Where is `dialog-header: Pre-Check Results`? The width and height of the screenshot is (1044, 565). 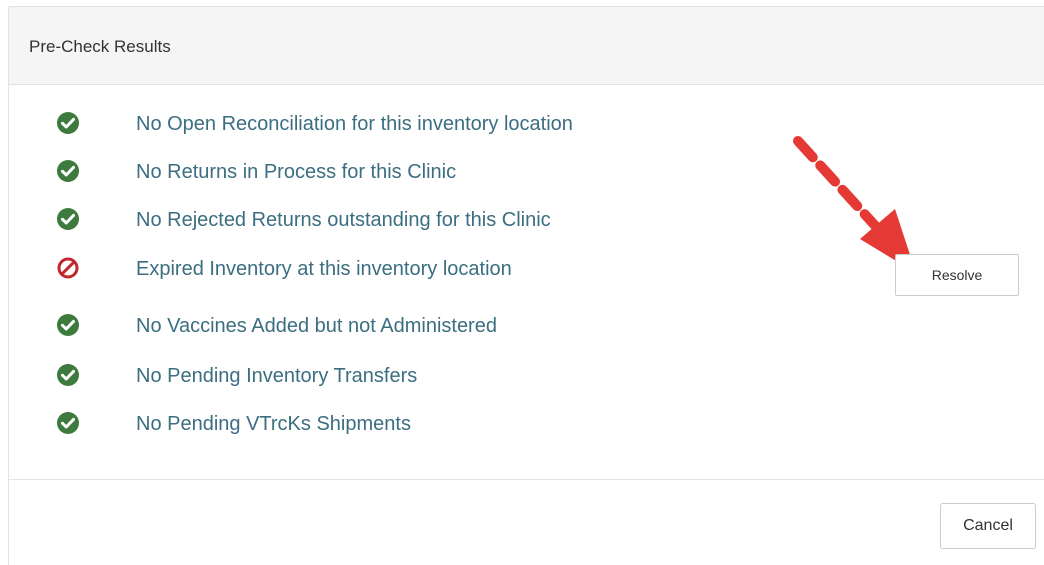 dialog-header: Pre-Check Results is located at coordinates (526, 46).